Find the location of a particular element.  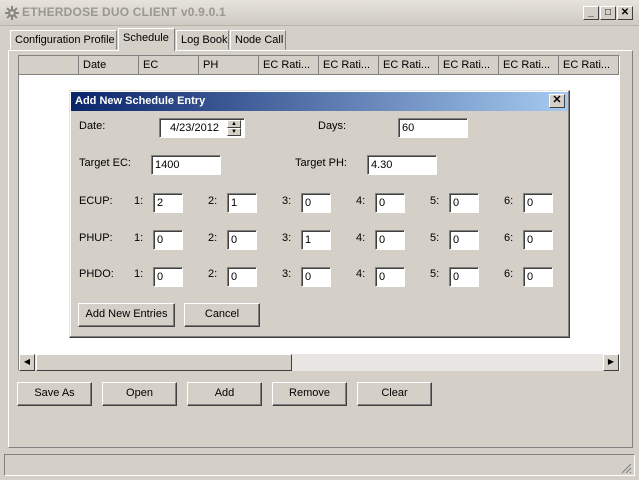

maximize-button: □ is located at coordinates (608, 13).